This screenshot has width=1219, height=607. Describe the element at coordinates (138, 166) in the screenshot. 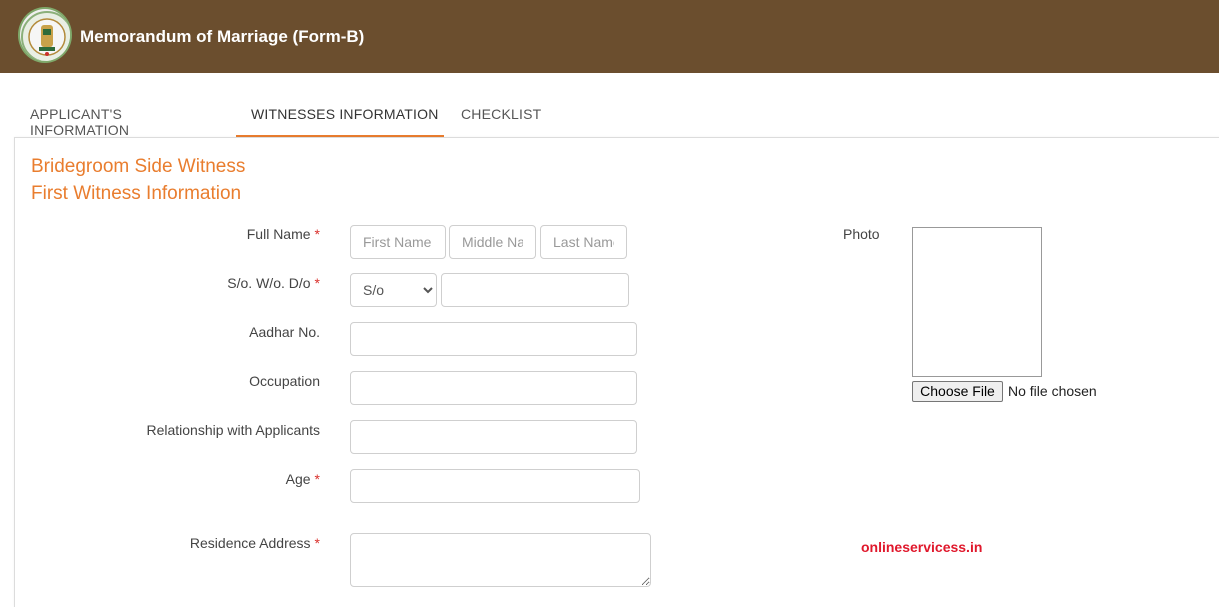

I see `section-heading: Bridegroom Side Witness` at that location.